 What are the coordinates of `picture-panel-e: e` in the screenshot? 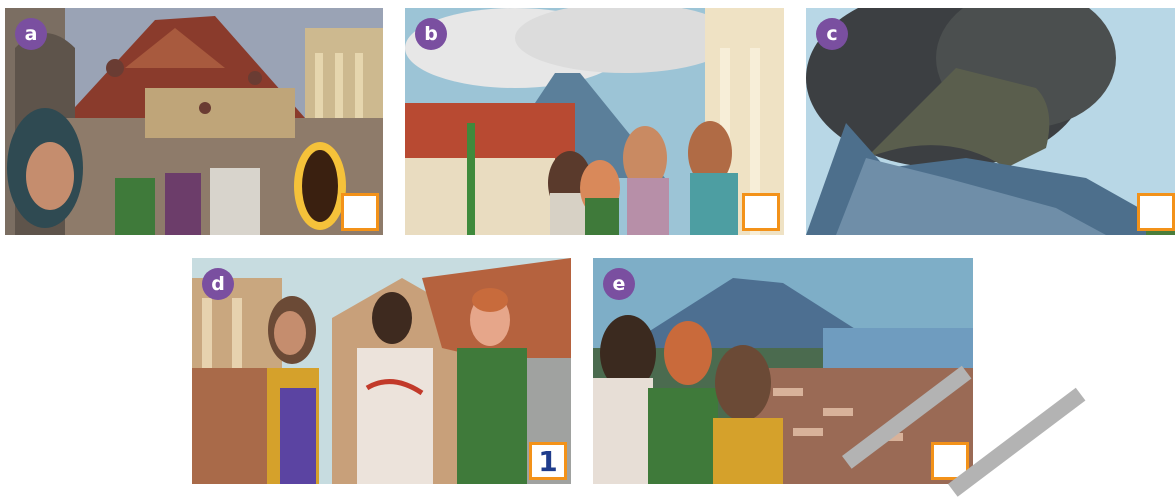 It's located at (783, 371).